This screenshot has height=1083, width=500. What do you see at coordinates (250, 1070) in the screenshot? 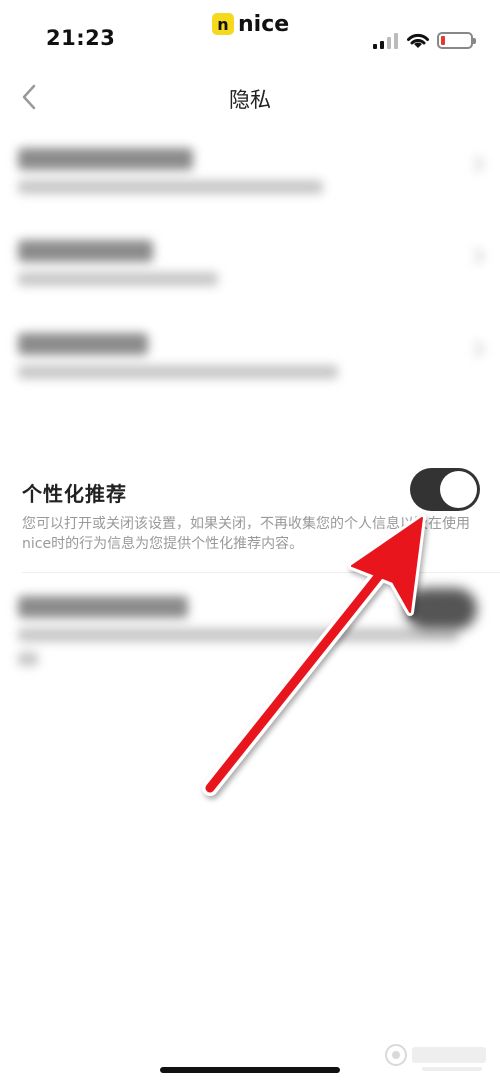
I see `home-indicator` at bounding box center [250, 1070].